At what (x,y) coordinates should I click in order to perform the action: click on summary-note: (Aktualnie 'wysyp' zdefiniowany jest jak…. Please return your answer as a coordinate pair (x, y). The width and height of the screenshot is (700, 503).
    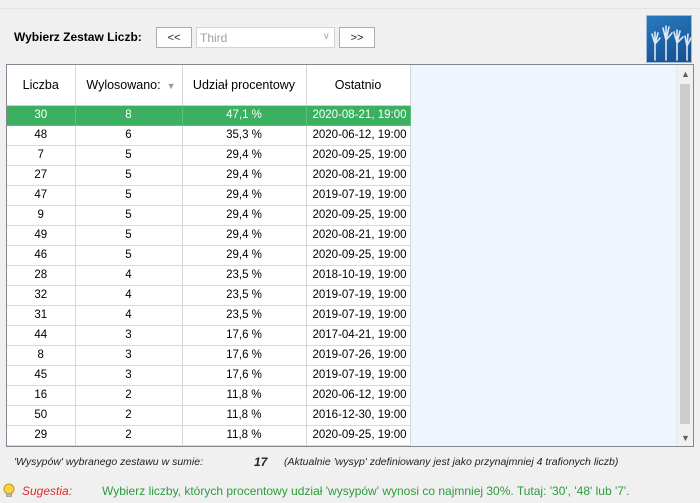
    Looking at the image, I should click on (451, 462).